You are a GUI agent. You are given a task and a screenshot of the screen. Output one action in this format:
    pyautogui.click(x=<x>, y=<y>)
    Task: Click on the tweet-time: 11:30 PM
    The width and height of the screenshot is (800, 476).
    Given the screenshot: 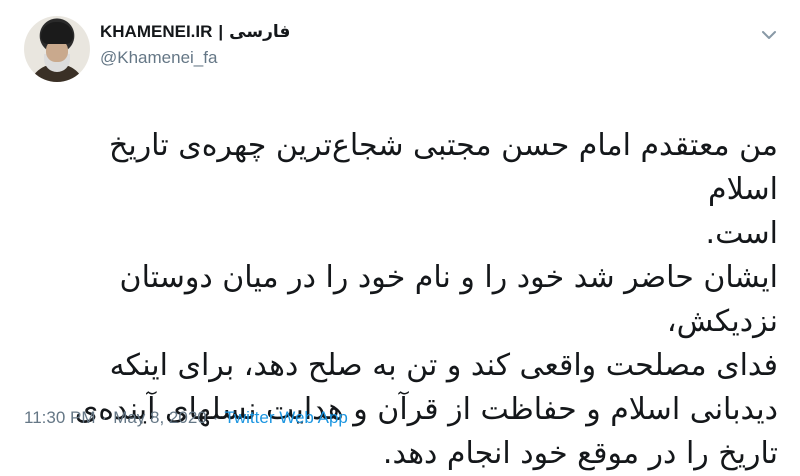 What is the action you would take?
    pyautogui.click(x=60, y=417)
    